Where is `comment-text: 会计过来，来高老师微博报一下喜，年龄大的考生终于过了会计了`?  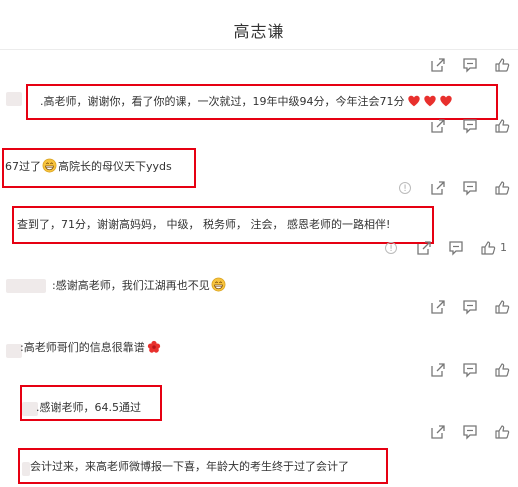
comment-text: 会计过来，来高老师微博报一下喜，年龄大的考生终于过了会计了 is located at coordinates (189, 467).